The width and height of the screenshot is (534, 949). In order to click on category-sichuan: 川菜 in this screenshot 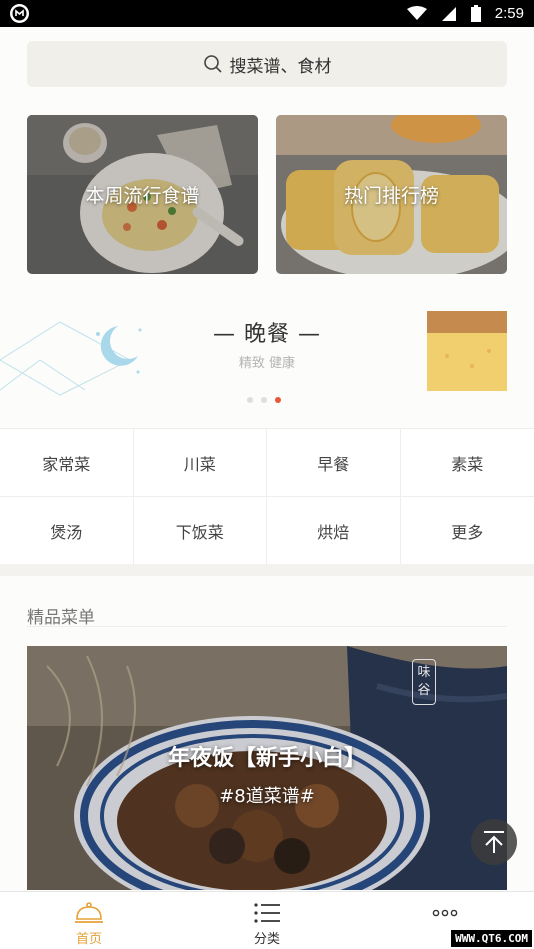, I will do `click(200, 463)`.